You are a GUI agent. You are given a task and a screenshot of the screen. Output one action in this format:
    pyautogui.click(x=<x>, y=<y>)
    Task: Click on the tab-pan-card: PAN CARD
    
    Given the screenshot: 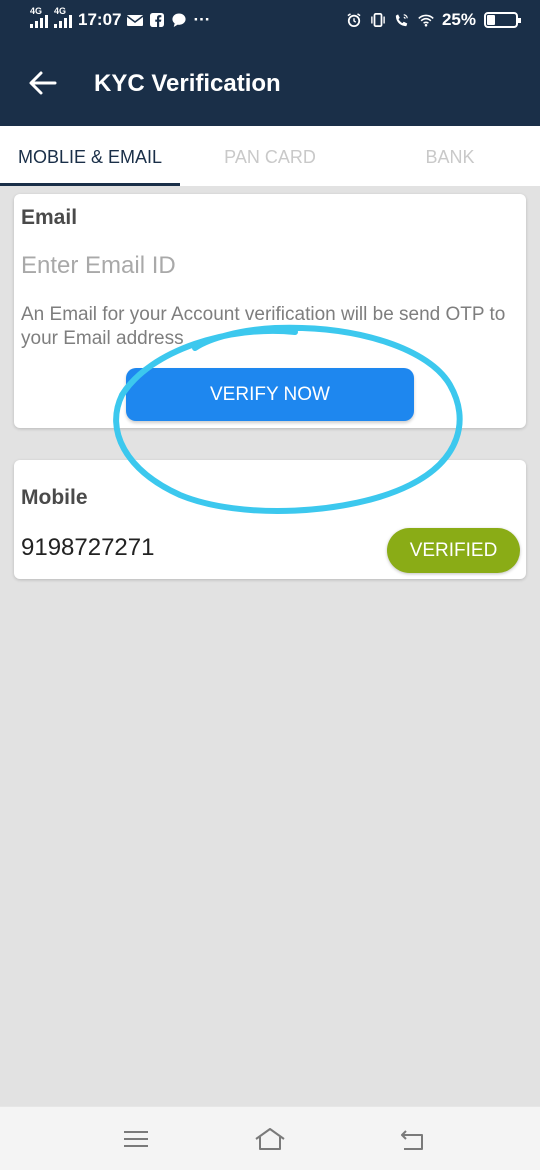 What is the action you would take?
    pyautogui.click(x=270, y=156)
    